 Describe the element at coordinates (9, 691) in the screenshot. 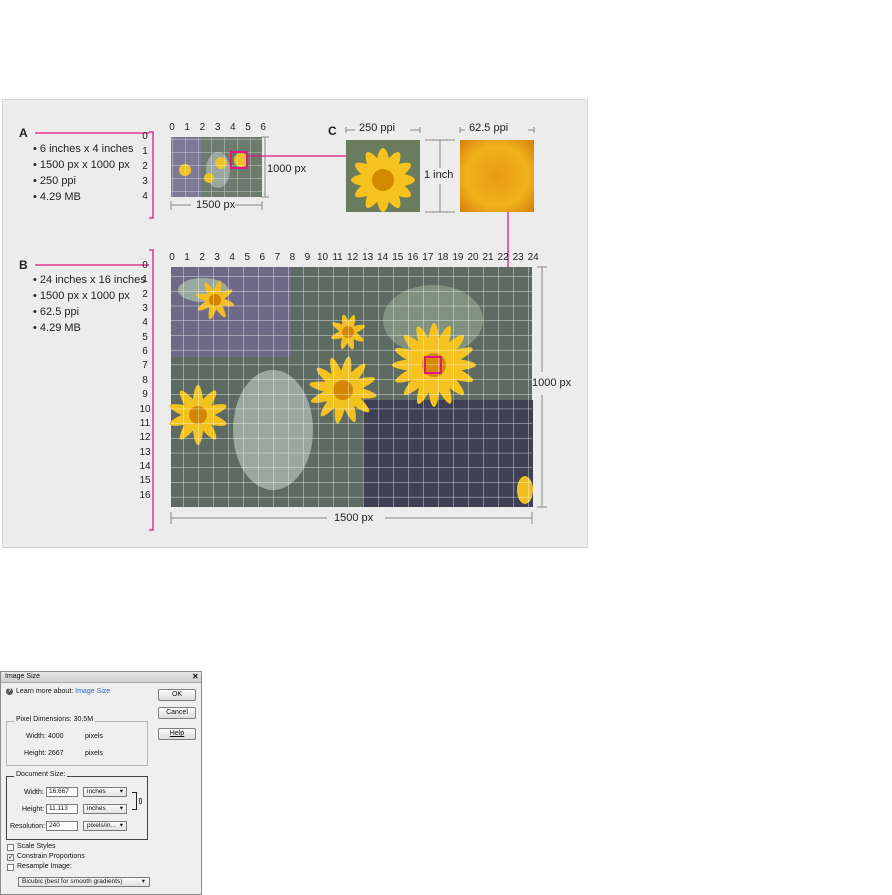

I see `help-circle-icon: ?` at that location.